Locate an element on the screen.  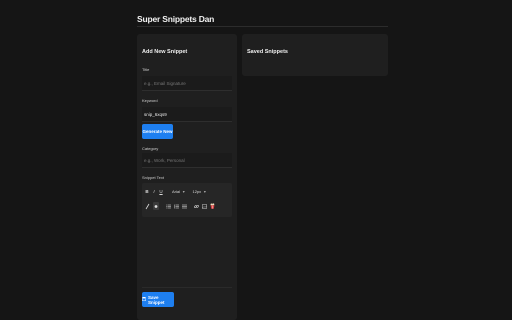
font-select: Arial ▼ is located at coordinates (178, 191).